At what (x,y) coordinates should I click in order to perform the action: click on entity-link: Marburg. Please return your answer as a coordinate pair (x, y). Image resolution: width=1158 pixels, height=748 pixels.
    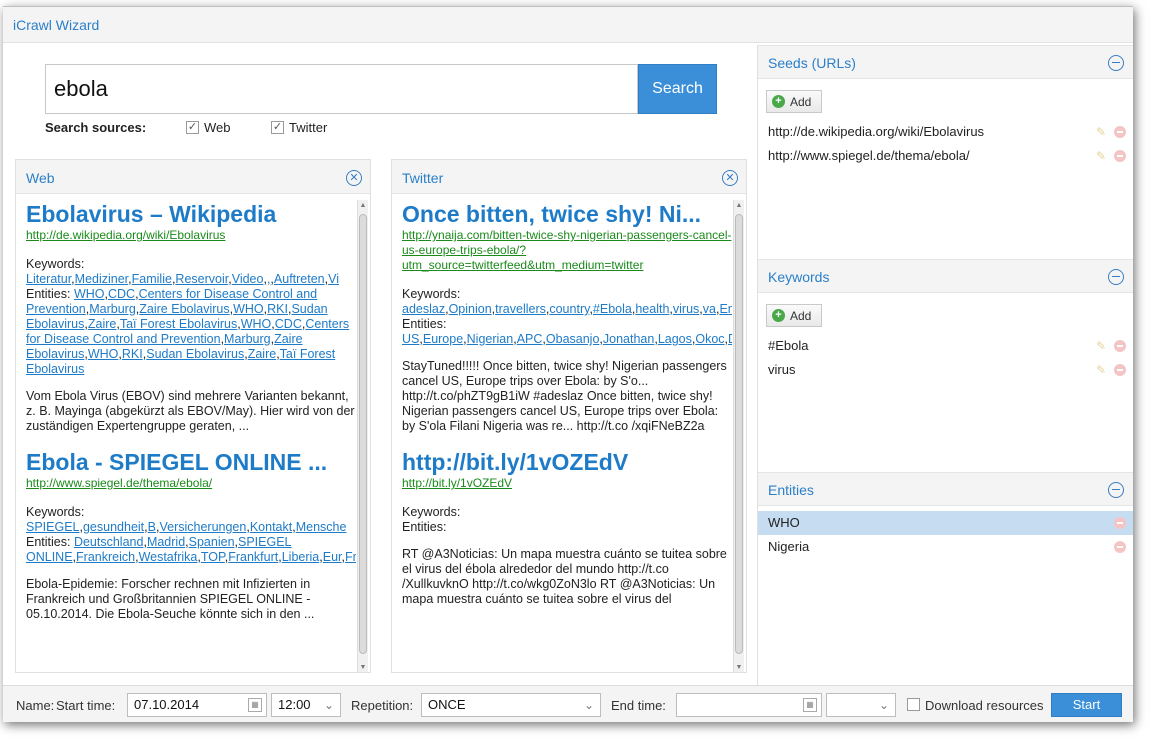
    Looking at the image, I should click on (112, 309).